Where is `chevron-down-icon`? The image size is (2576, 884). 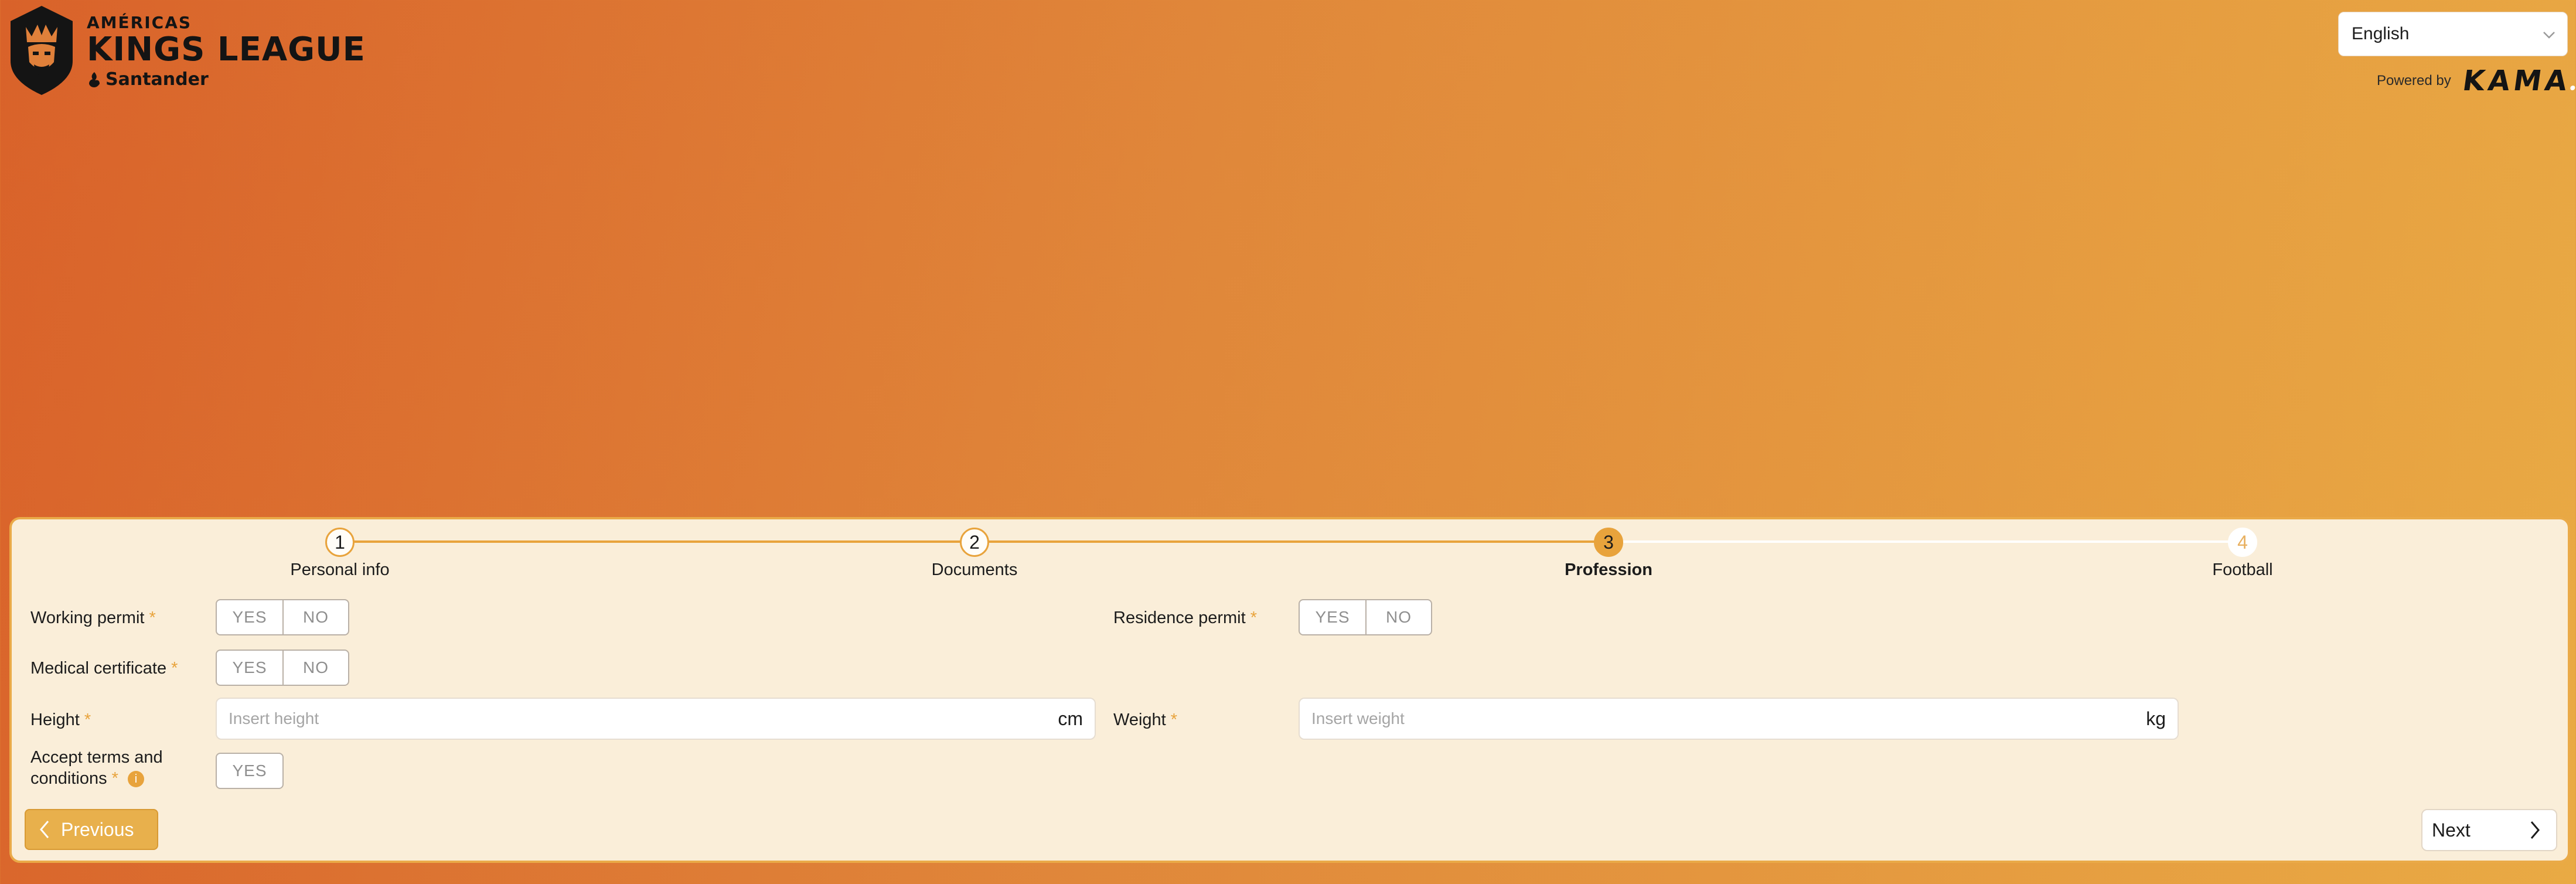 chevron-down-icon is located at coordinates (2549, 35).